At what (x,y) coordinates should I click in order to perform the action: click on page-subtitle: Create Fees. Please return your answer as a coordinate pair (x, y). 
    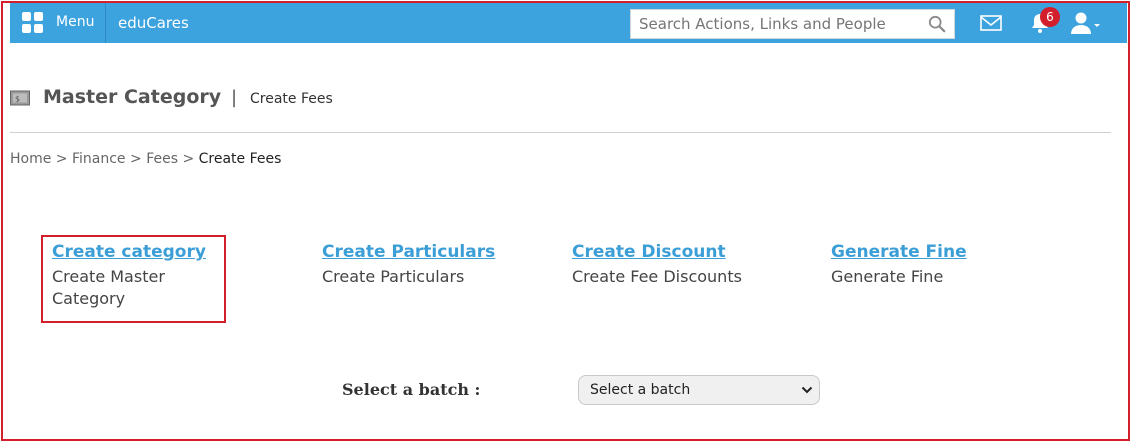
    Looking at the image, I should click on (291, 99).